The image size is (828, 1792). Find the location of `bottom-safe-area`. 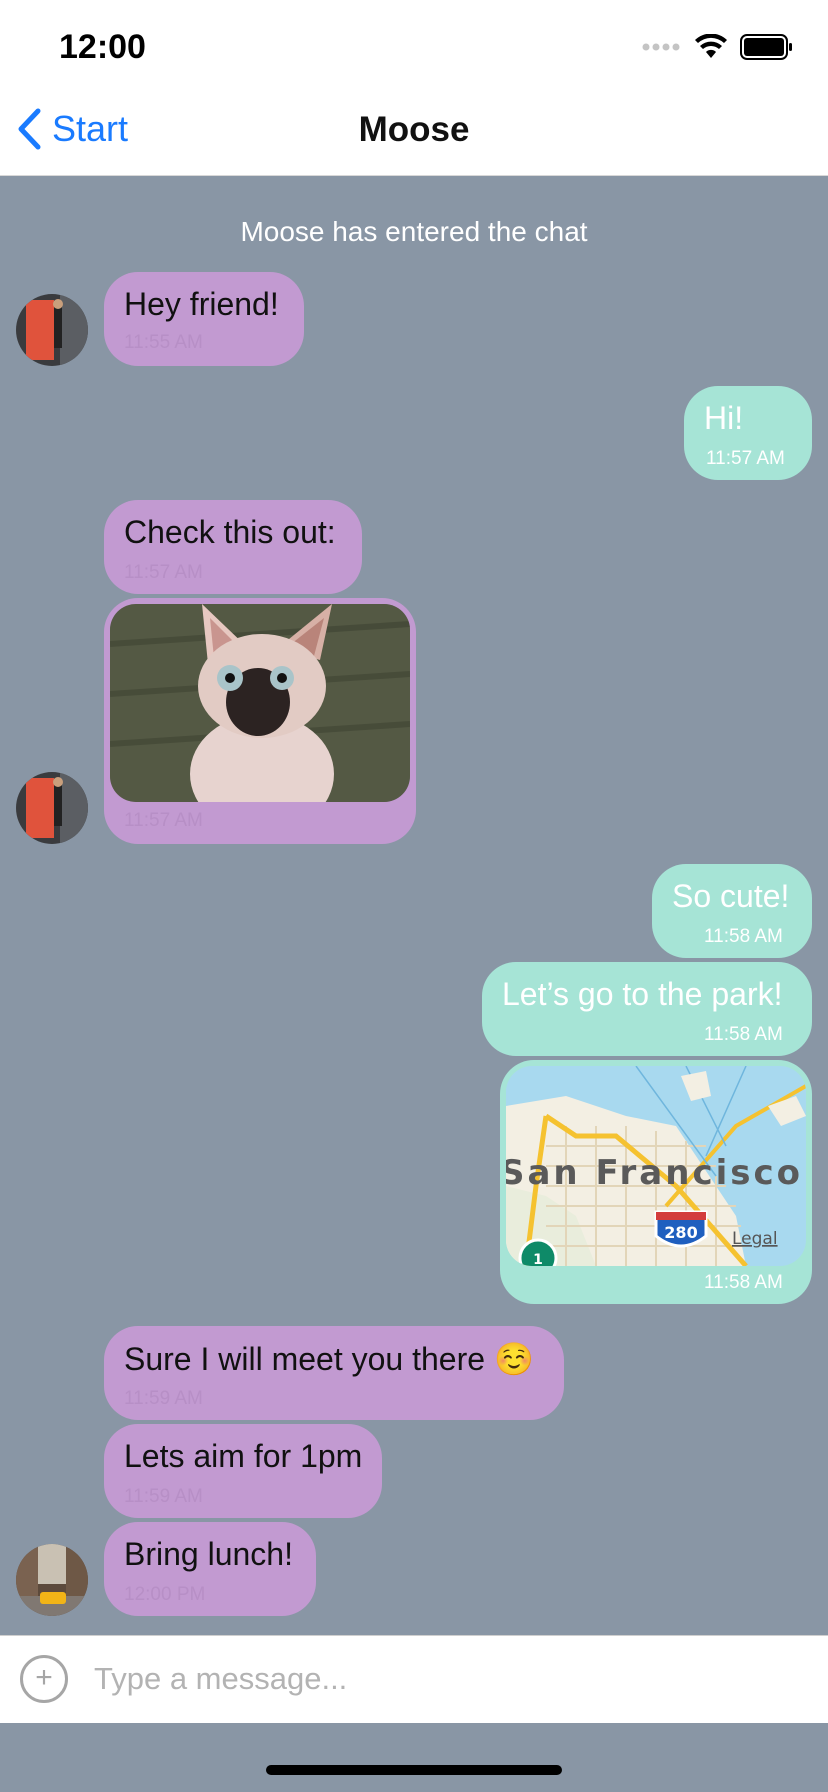

bottom-safe-area is located at coordinates (414, 1757).